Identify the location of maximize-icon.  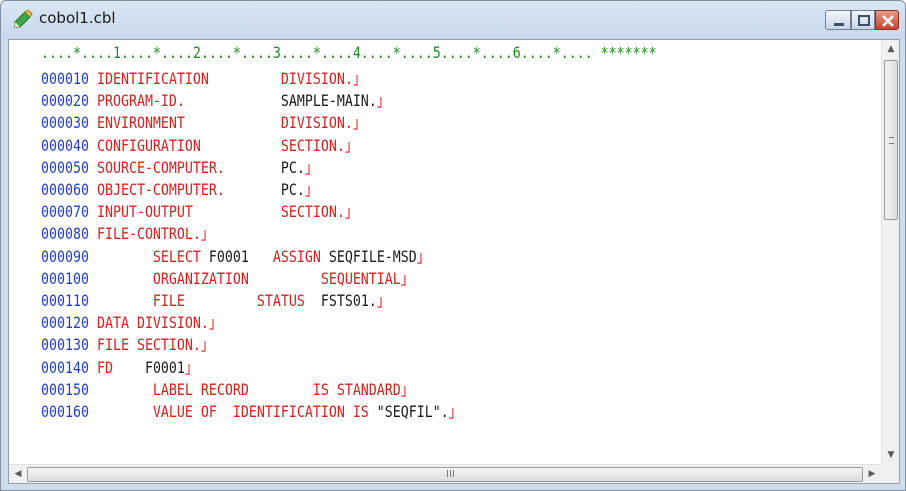
(864, 20).